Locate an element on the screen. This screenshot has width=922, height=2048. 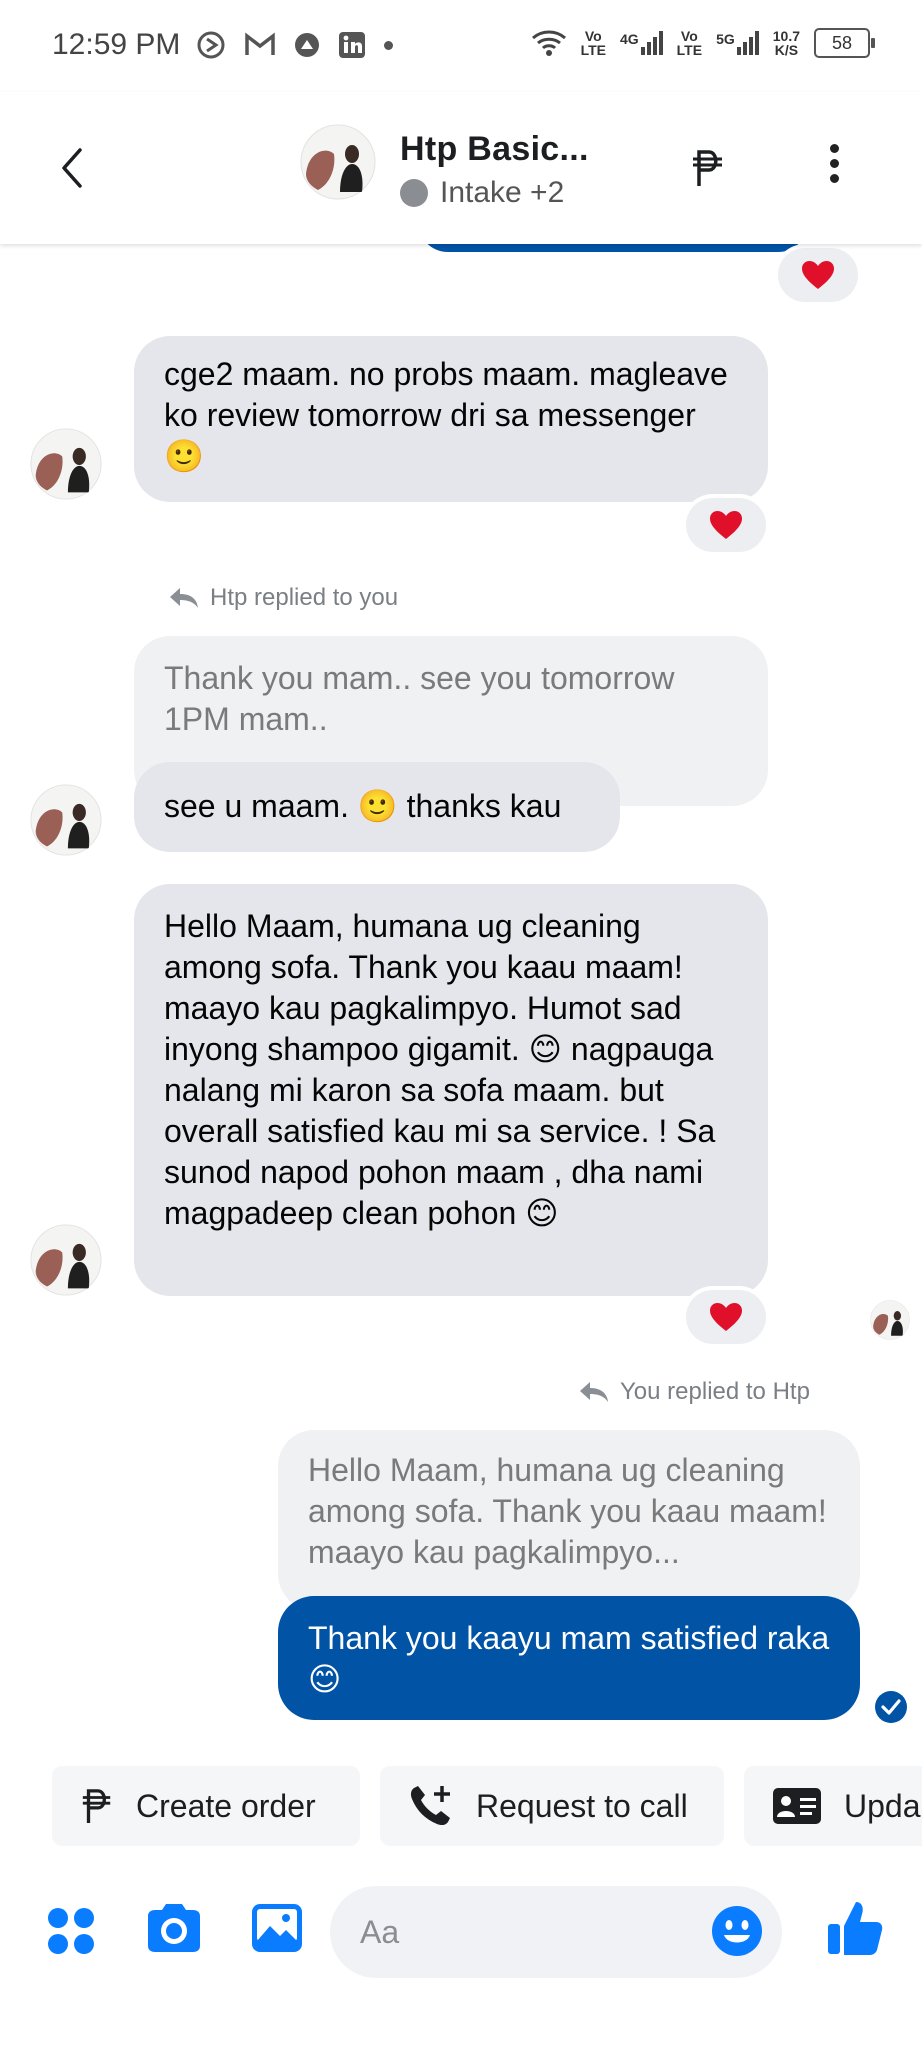
request-call-label: Request to call is located at coordinates (582, 1805).